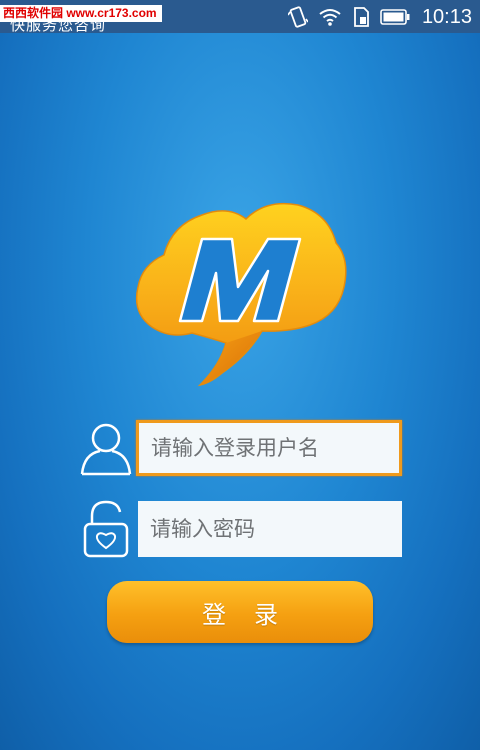 This screenshot has width=480, height=750. Describe the element at coordinates (270, 529) in the screenshot. I see `password-input` at that location.